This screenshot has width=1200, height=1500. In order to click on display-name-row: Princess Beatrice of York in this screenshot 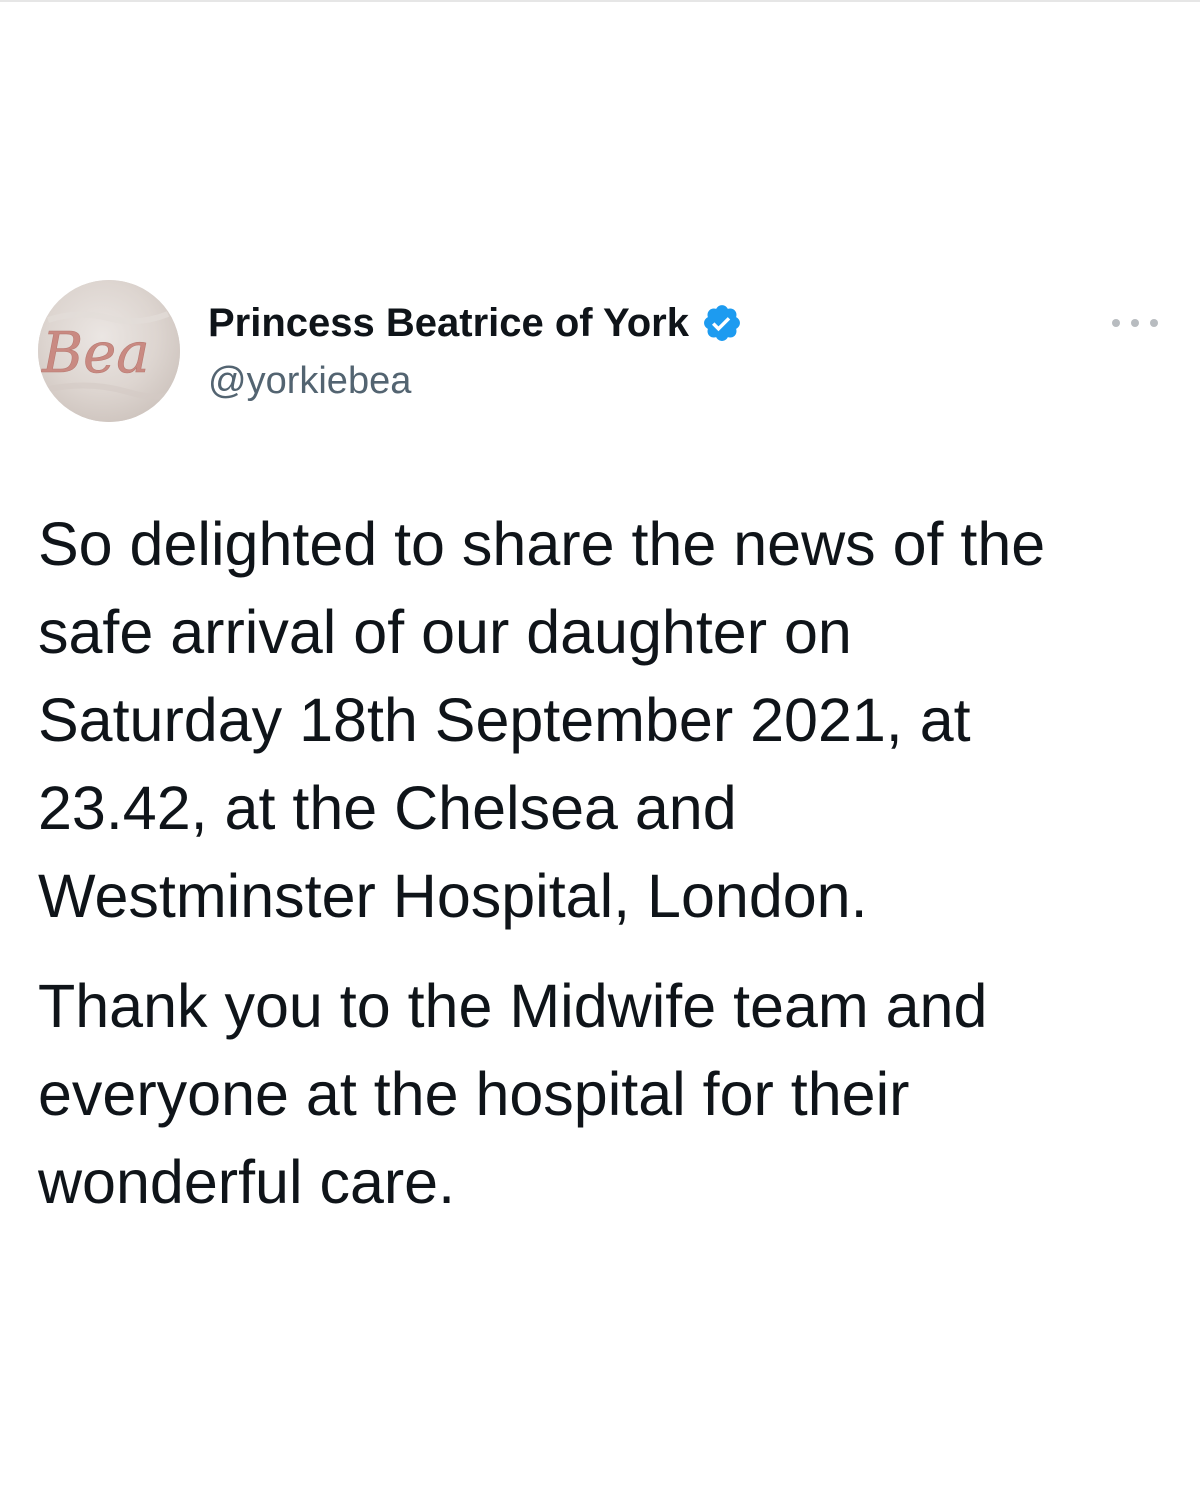, I will do `click(475, 323)`.